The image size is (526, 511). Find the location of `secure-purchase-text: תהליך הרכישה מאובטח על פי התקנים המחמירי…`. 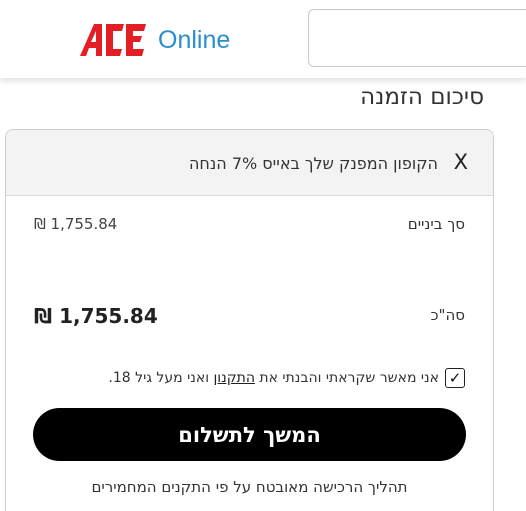

secure-purchase-text: תהליך הרכישה מאובטח על פי התקנים המחמירי… is located at coordinates (249, 487).